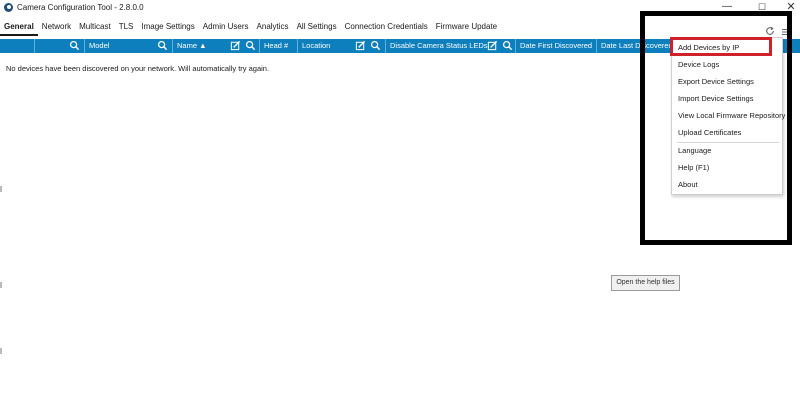 The height and width of the screenshot is (400, 800). What do you see at coordinates (709, 132) in the screenshot?
I see `menu-item-upload-certificates: Upload Certificates` at bounding box center [709, 132].